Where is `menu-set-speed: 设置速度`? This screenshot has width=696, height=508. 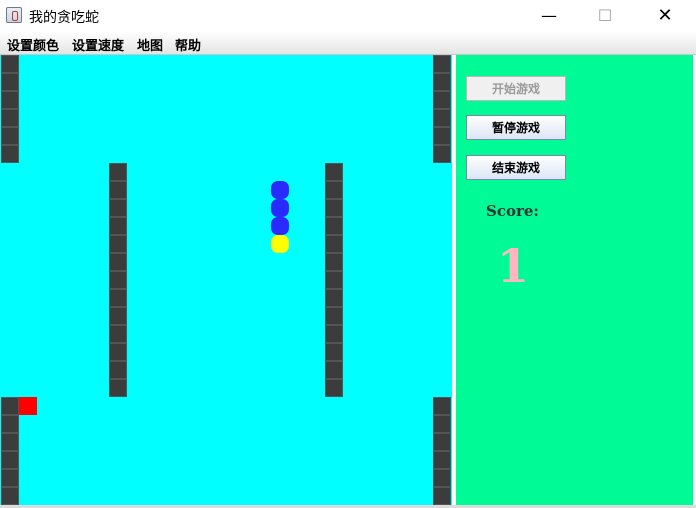
menu-set-speed: 设置速度 is located at coordinates (98, 44).